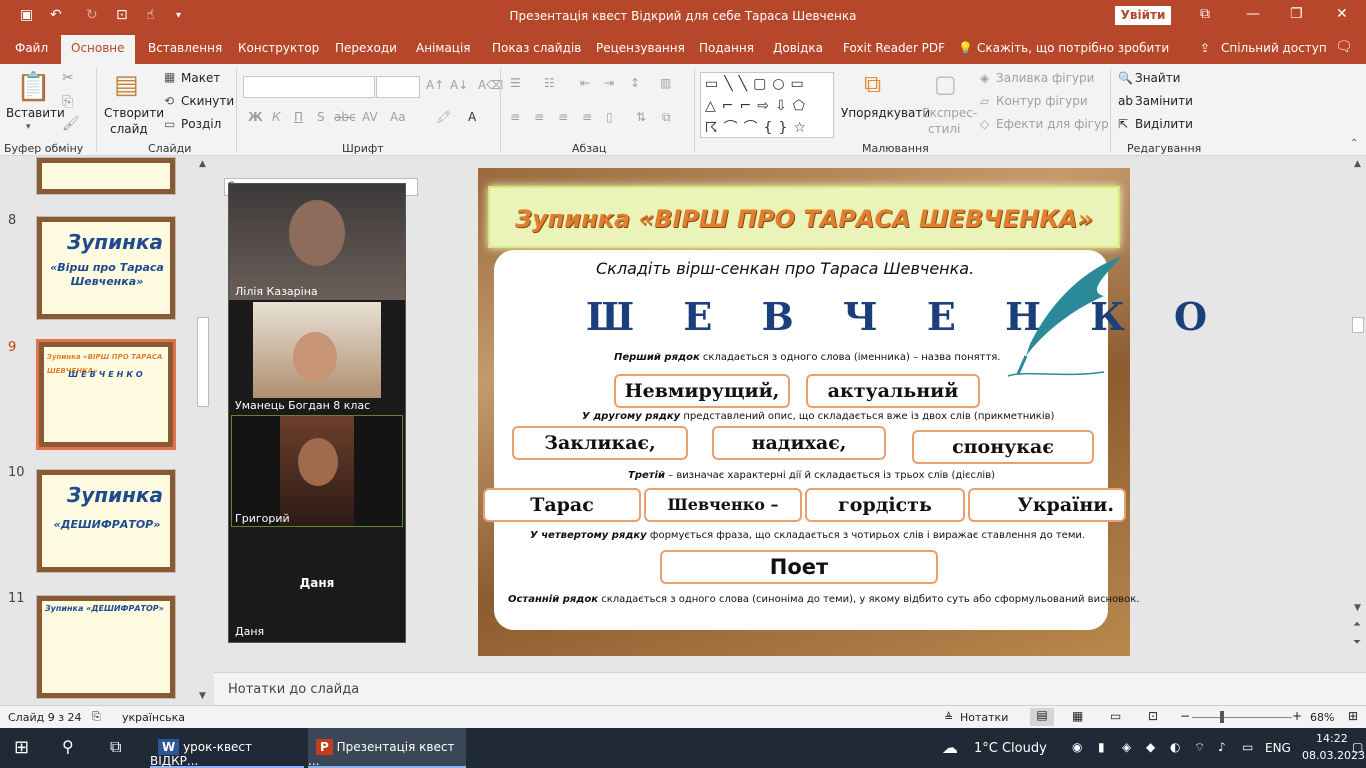 The image size is (1366, 768). Describe the element at coordinates (1175, 747) in the screenshot. I see `tray-icon: ◐` at that location.